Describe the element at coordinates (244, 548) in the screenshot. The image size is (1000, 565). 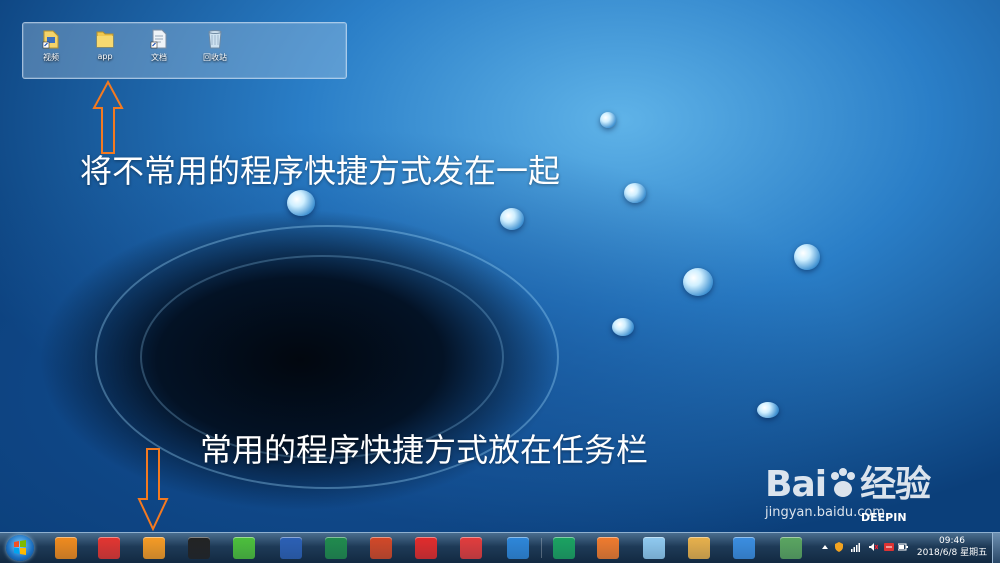
I see `wechat-icon` at that location.